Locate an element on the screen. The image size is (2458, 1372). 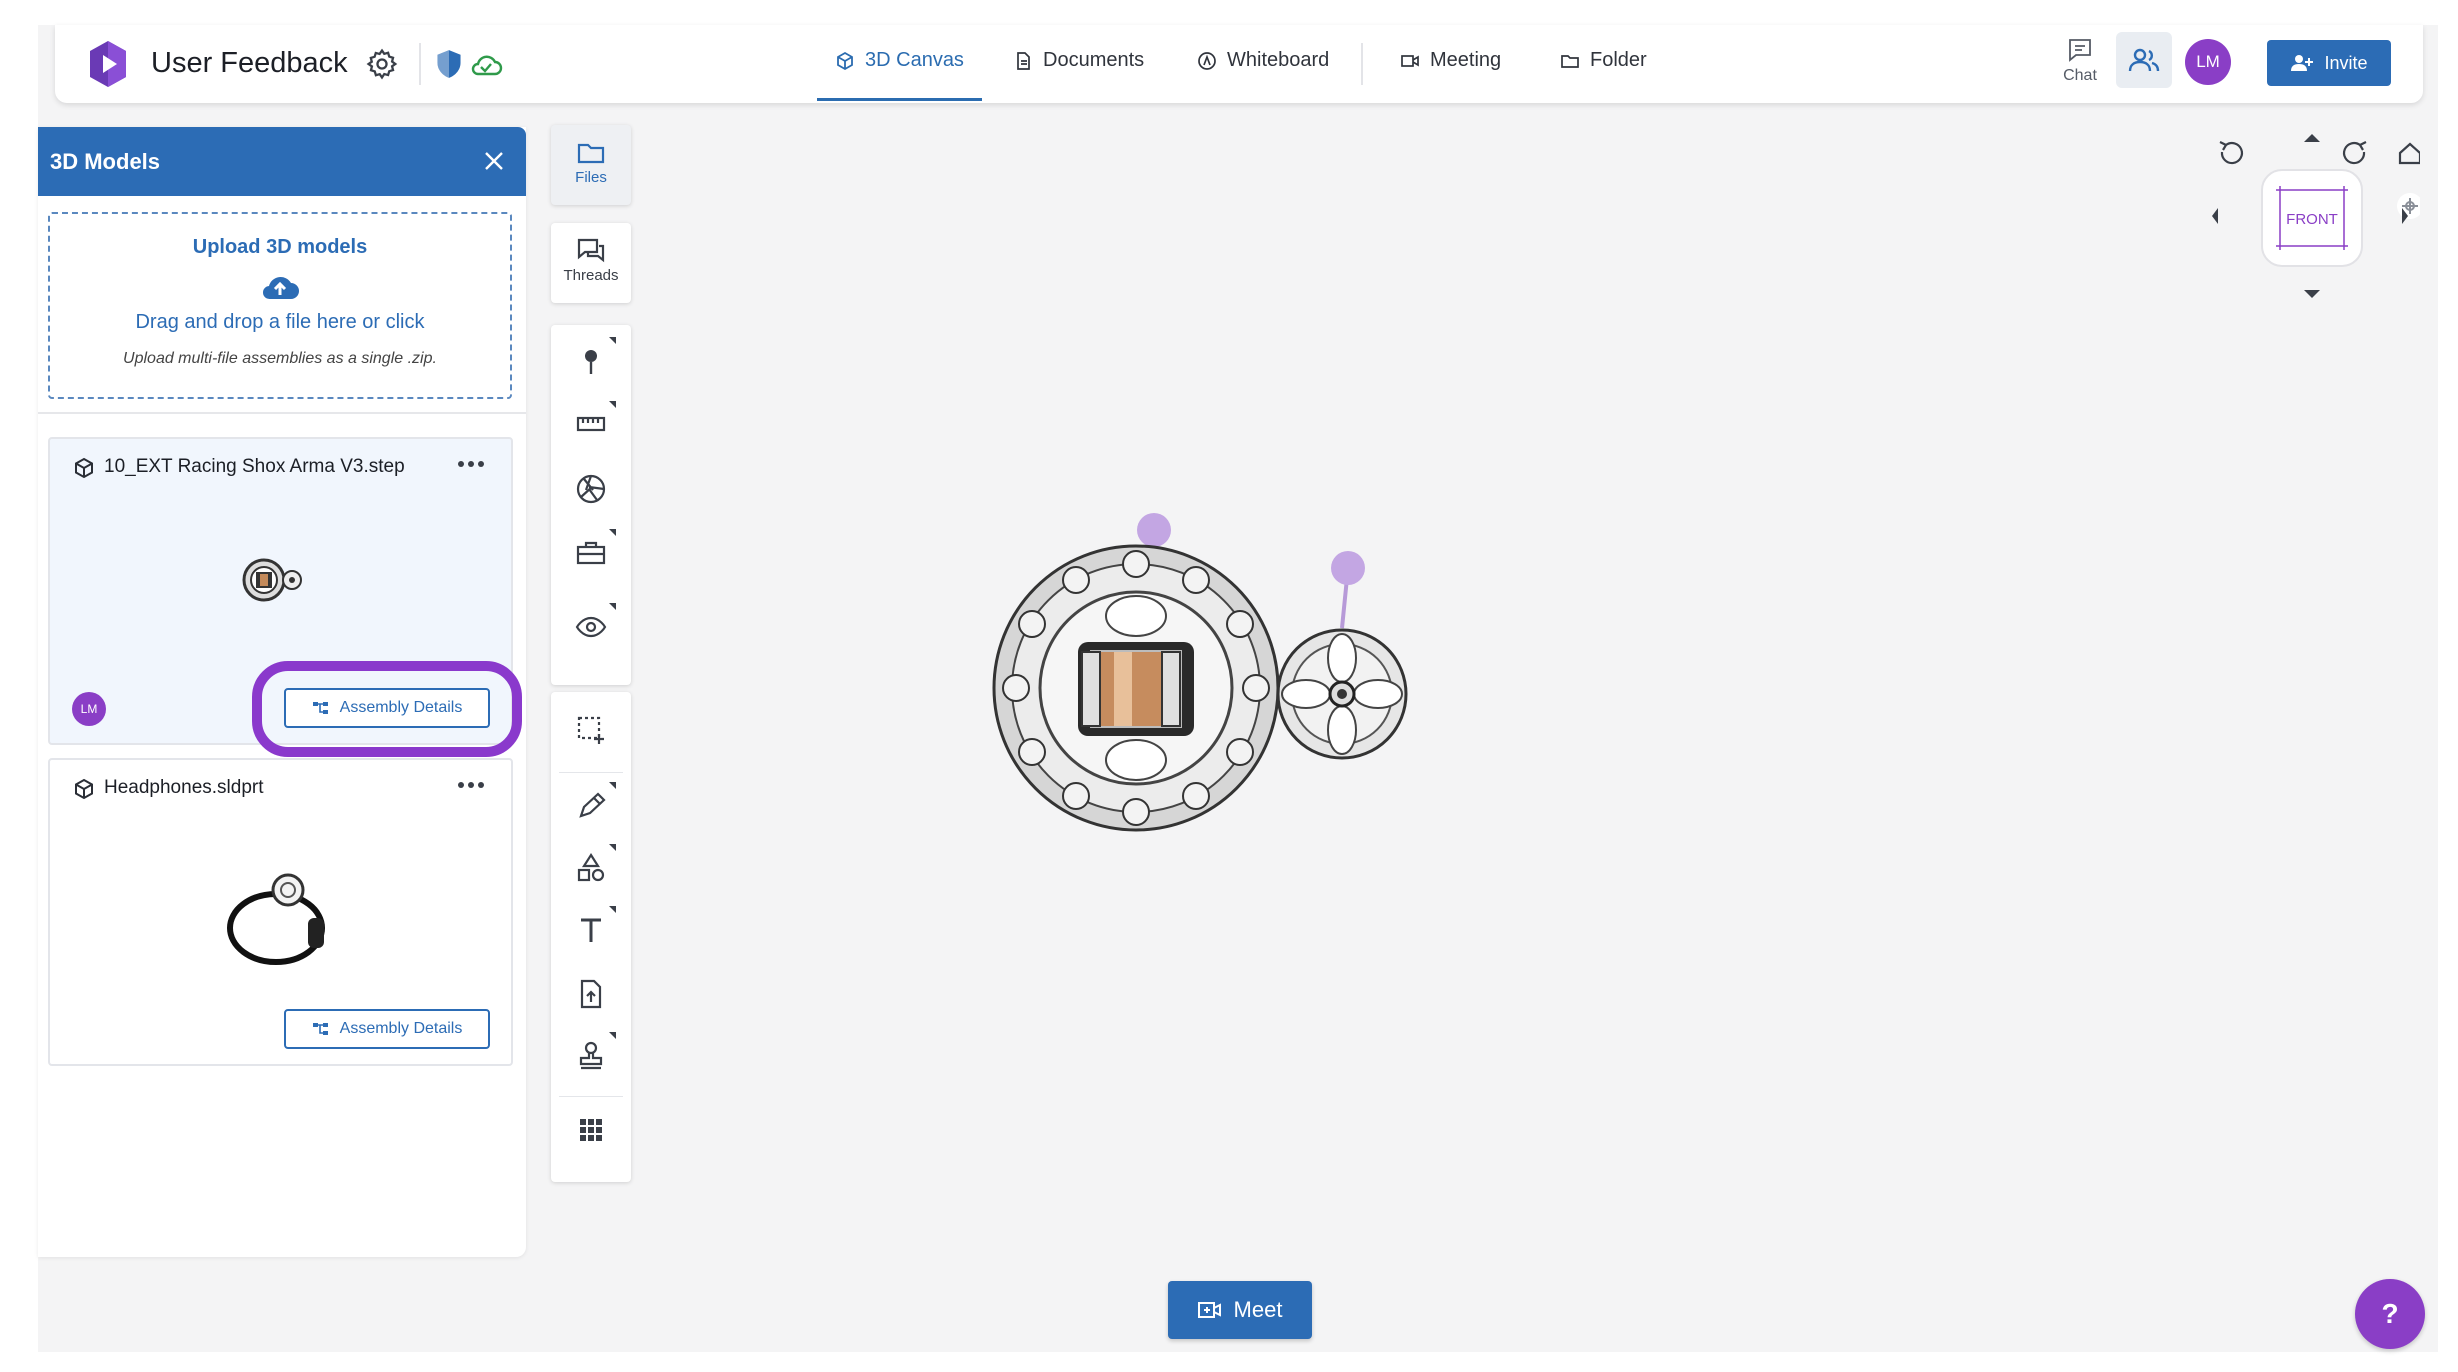
tab-label: Documents is located at coordinates (1094, 60).